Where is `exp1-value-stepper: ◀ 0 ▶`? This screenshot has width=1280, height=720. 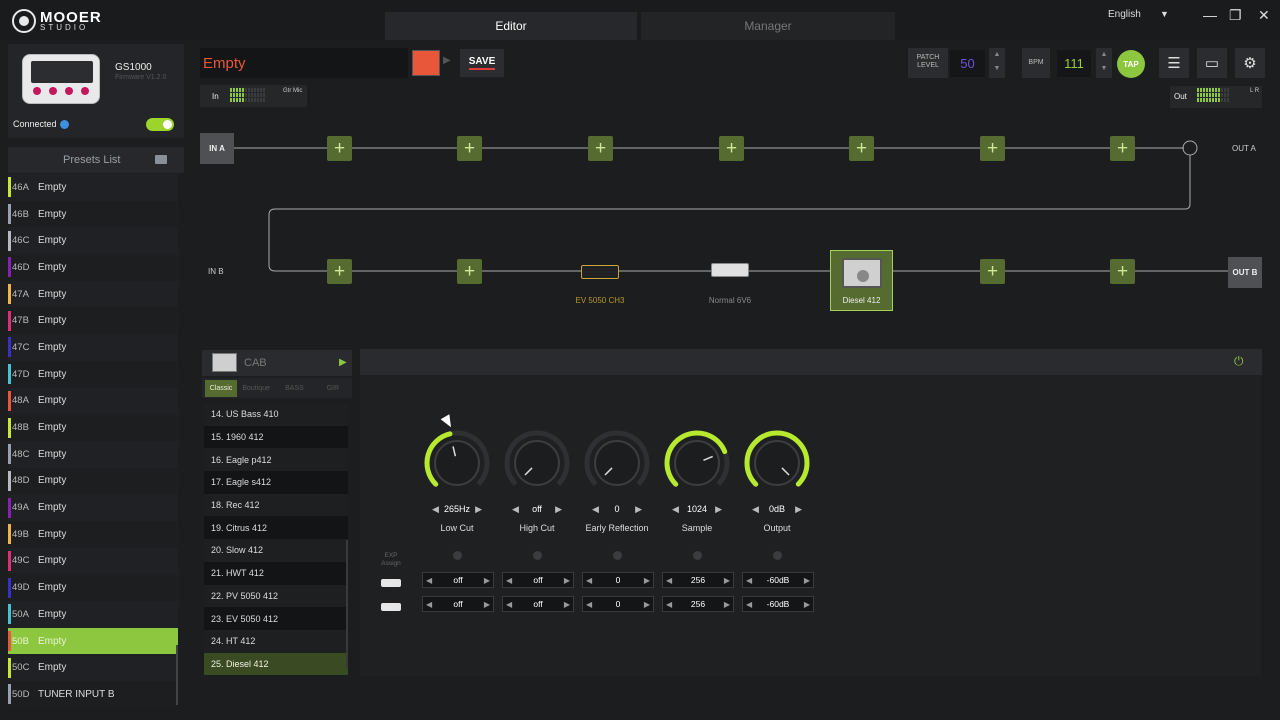
exp1-value-stepper: ◀ 0 ▶ is located at coordinates (618, 580).